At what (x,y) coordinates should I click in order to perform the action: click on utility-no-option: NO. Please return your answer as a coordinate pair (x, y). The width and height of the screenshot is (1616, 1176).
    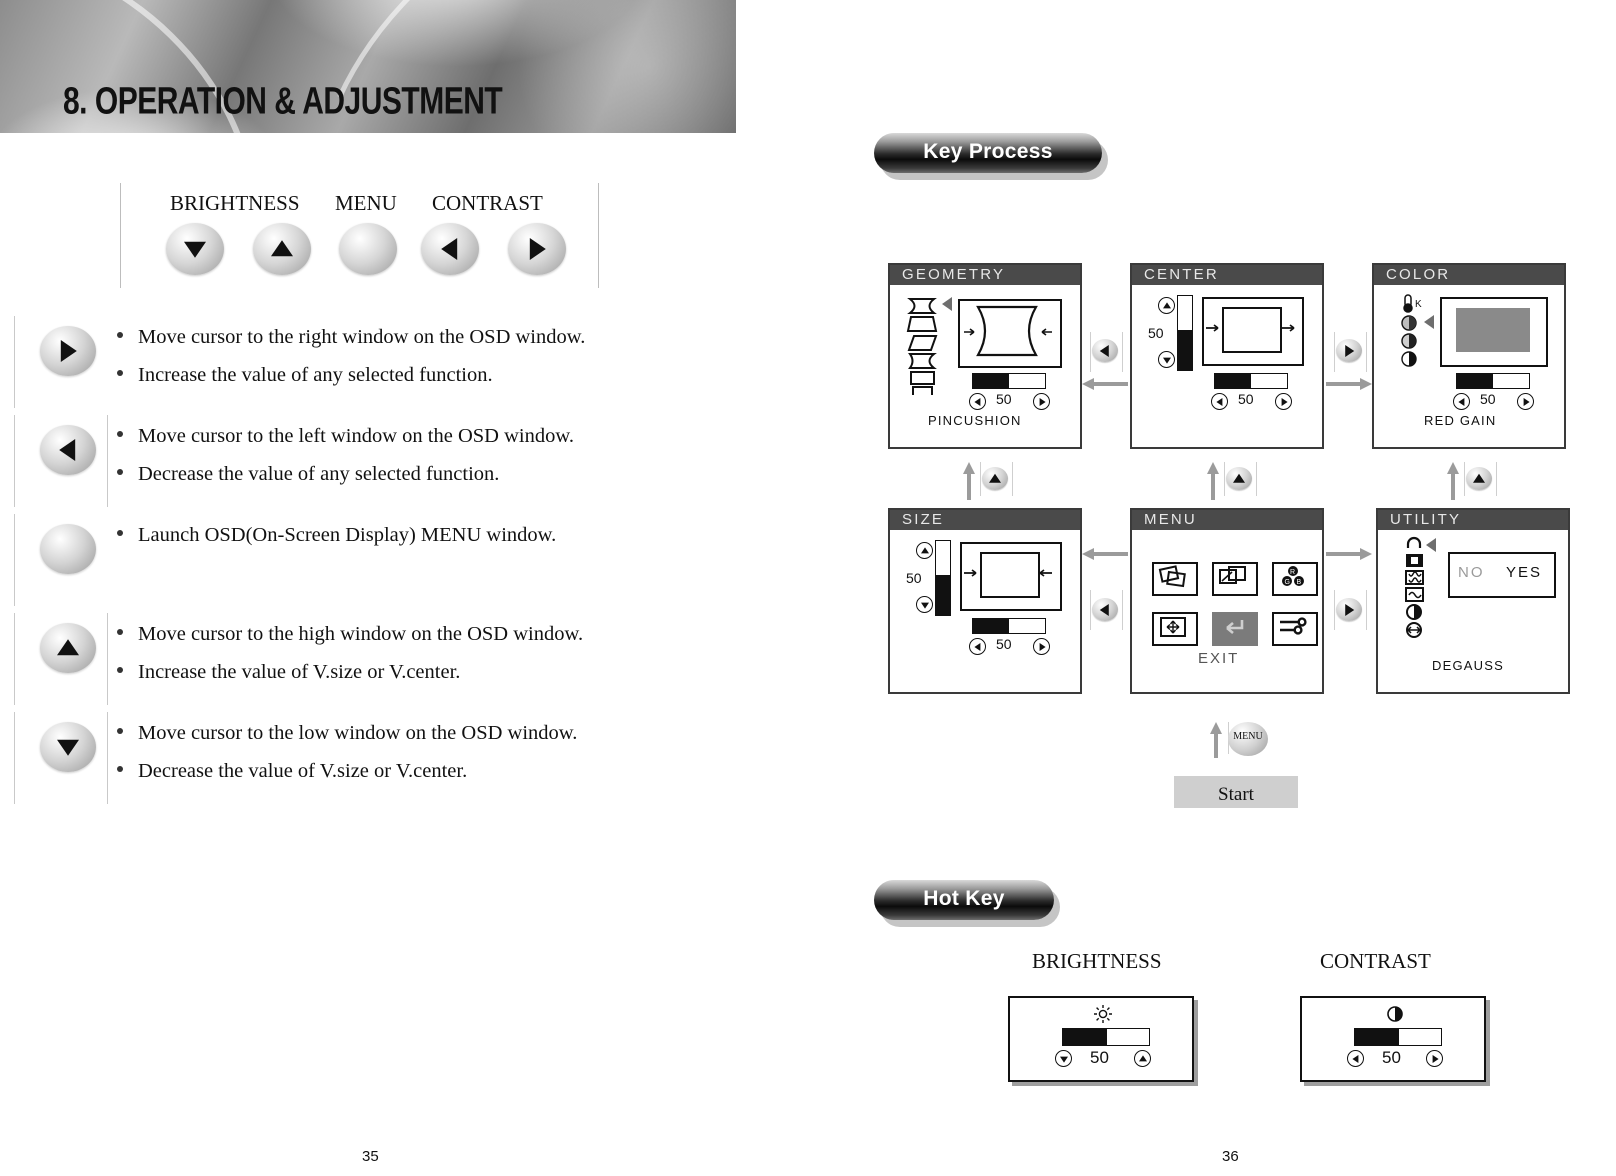
    Looking at the image, I should click on (1471, 572).